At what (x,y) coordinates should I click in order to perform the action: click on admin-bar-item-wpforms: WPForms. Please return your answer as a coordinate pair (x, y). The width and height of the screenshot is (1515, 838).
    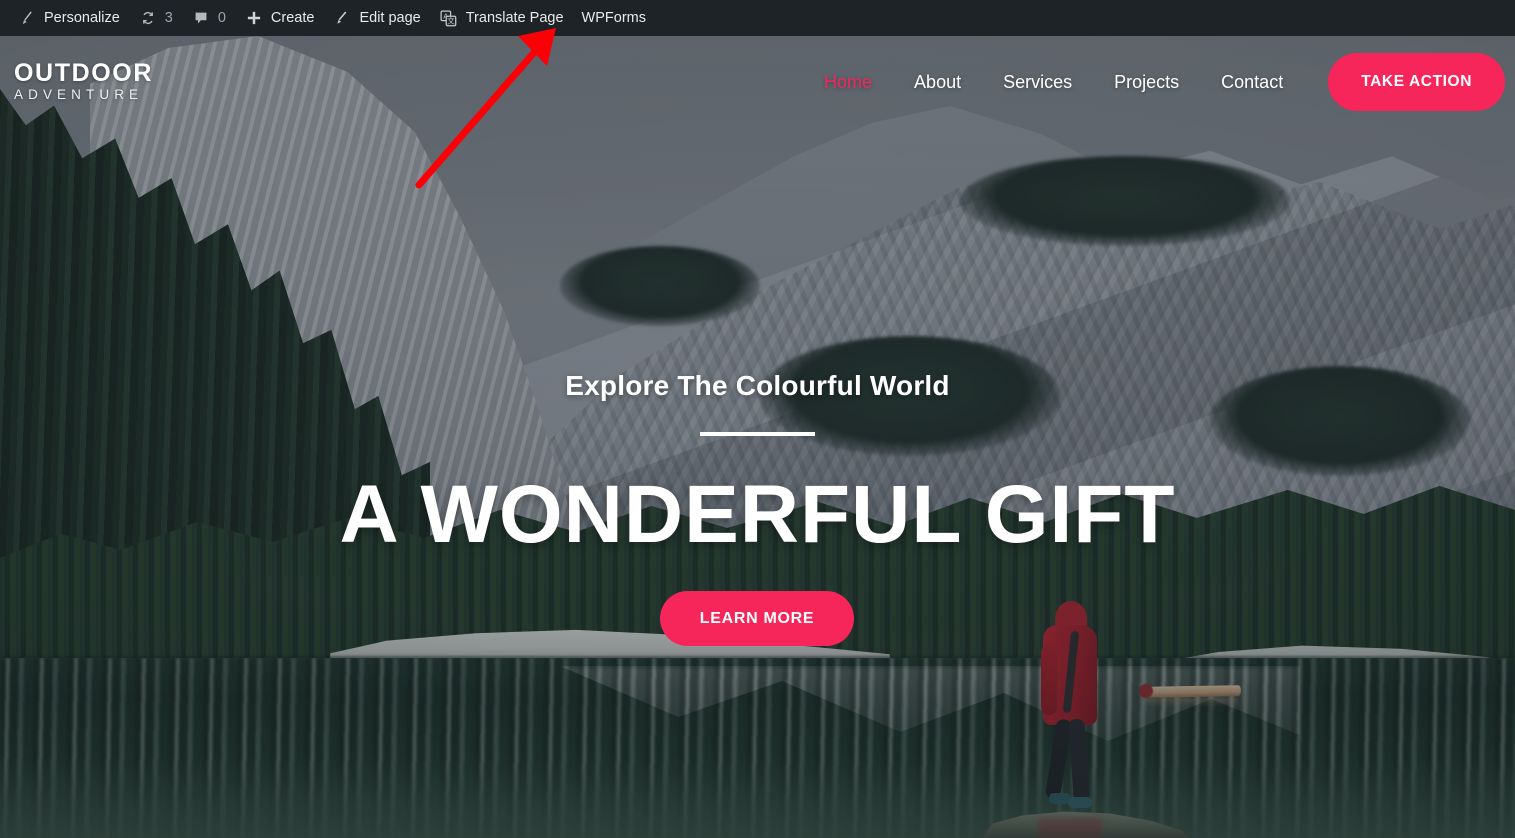
    Looking at the image, I should click on (614, 18).